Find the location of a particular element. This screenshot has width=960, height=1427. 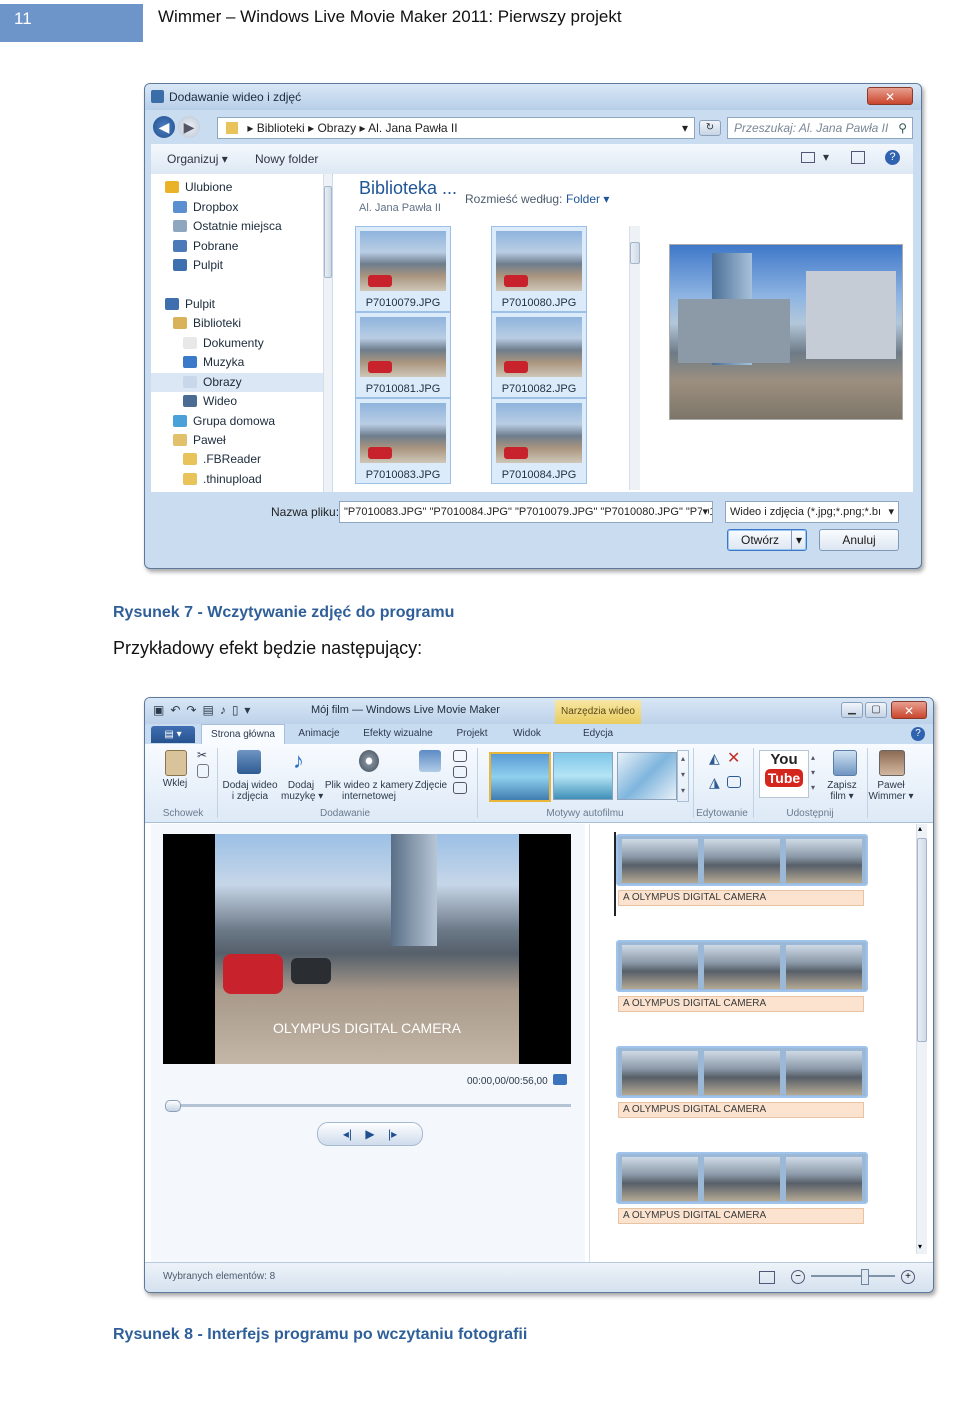

nav-scrollbar is located at coordinates (327, 333).